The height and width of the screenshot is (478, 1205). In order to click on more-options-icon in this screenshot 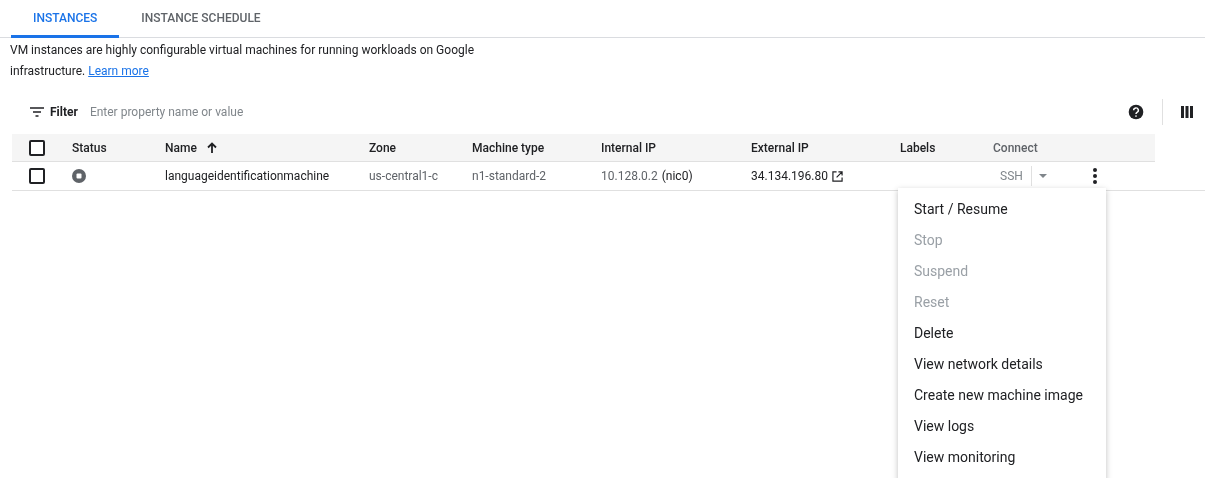, I will do `click(1094, 176)`.